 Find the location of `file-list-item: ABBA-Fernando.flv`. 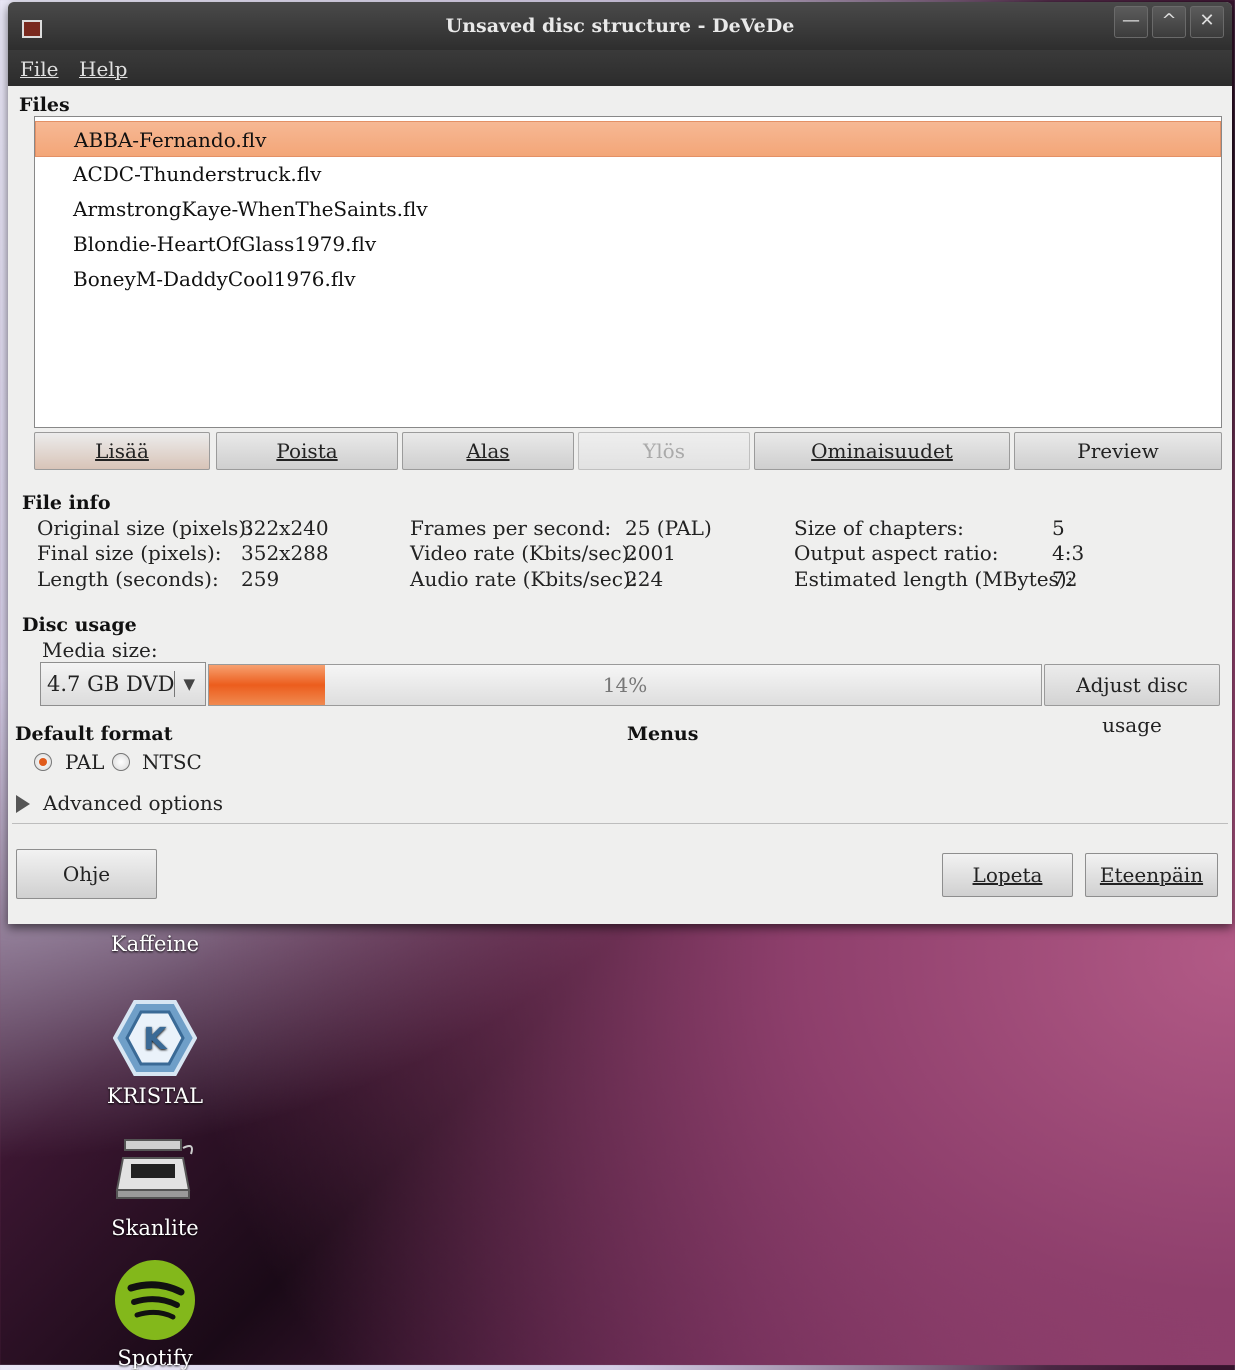

file-list-item: ABBA-Fernando.flv is located at coordinates (628, 139).